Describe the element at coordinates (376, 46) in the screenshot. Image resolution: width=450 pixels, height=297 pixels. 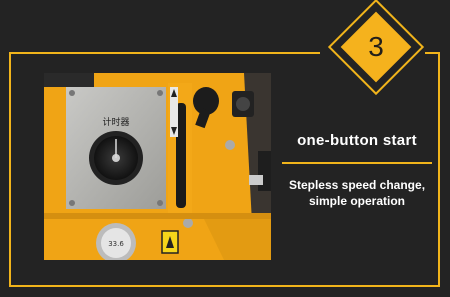
I see `step-number-badge: 3` at that location.